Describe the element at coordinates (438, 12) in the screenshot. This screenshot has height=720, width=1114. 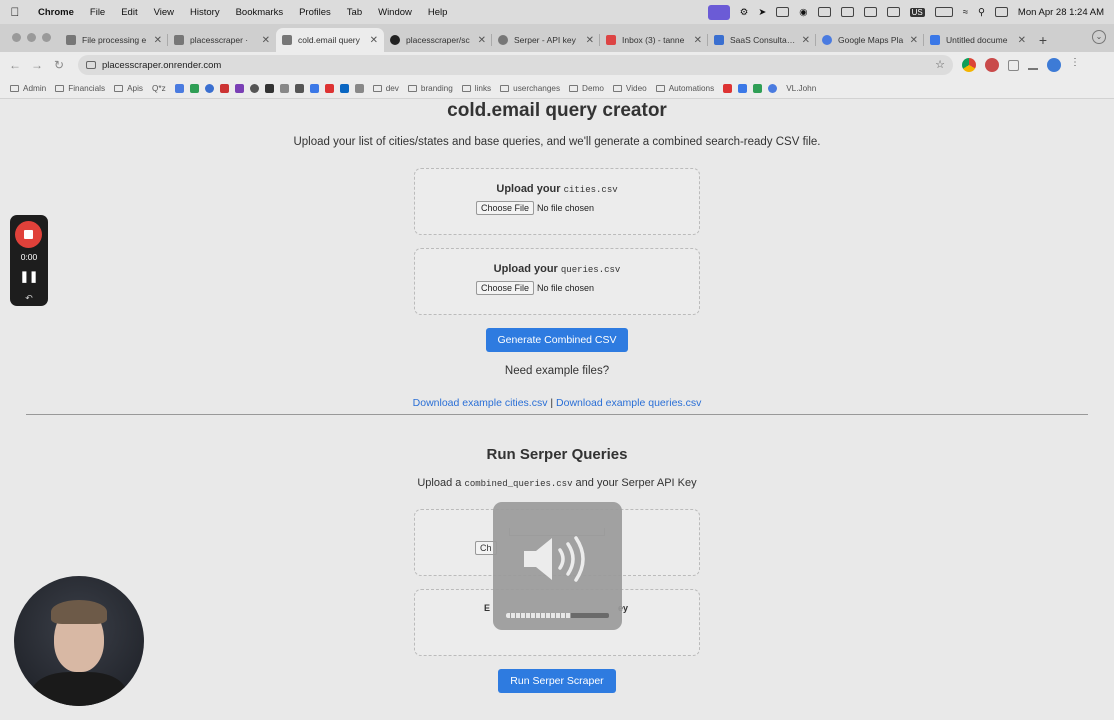
I see `menu-help: Help` at that location.